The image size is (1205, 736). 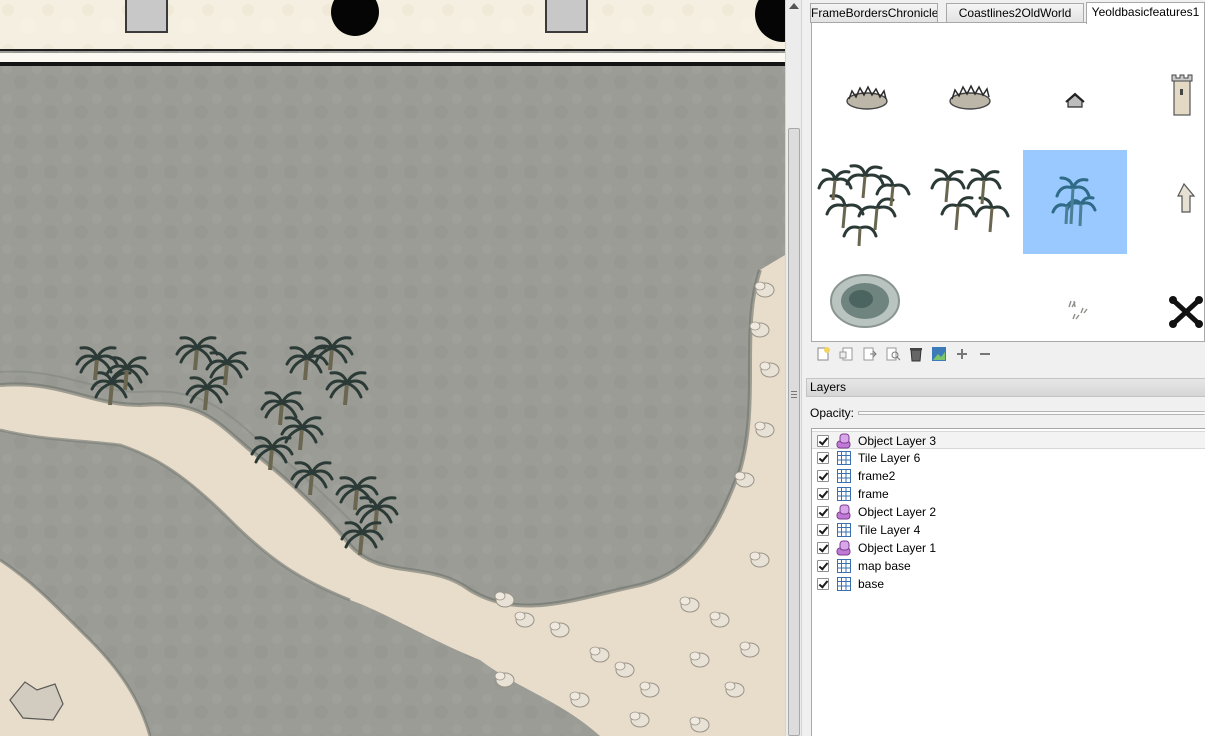 I want to click on tile-spire, so click(x=1165, y=202).